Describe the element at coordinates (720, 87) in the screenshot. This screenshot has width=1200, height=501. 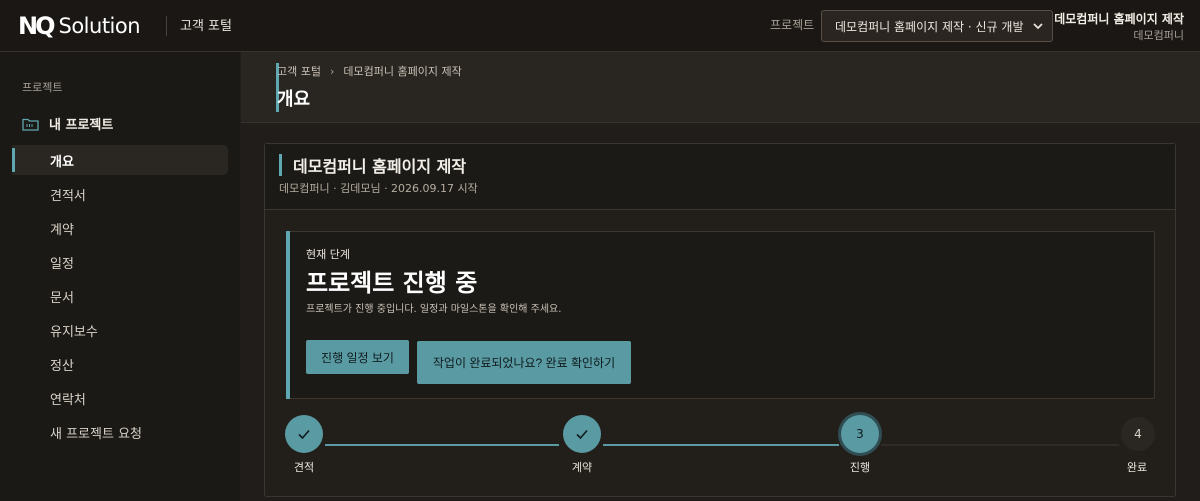
I see `page-header: 고객 포털 › 데모컴퍼니 홈페이지 제작 개요` at that location.